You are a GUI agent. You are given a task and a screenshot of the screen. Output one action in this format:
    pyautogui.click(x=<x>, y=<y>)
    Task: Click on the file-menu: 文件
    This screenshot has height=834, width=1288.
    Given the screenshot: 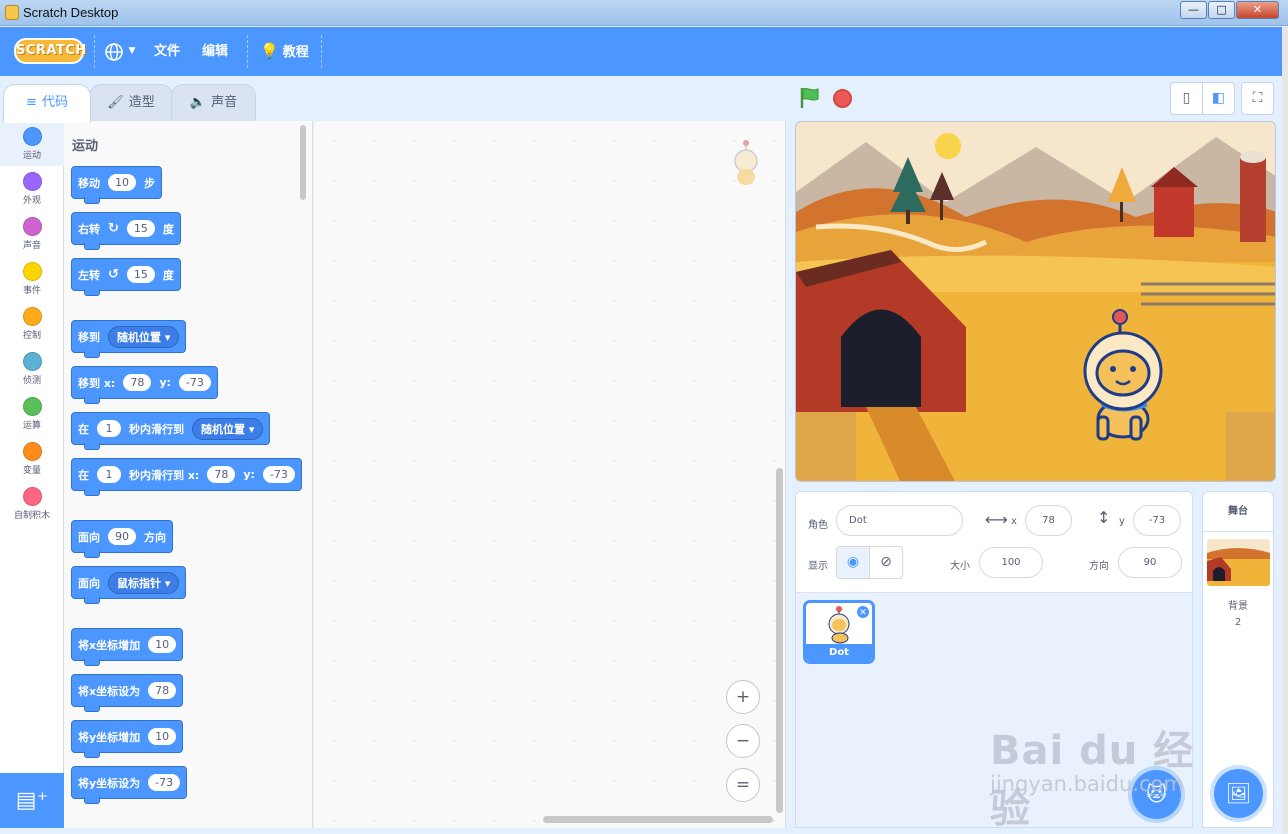 What is the action you would take?
    pyautogui.click(x=167, y=51)
    